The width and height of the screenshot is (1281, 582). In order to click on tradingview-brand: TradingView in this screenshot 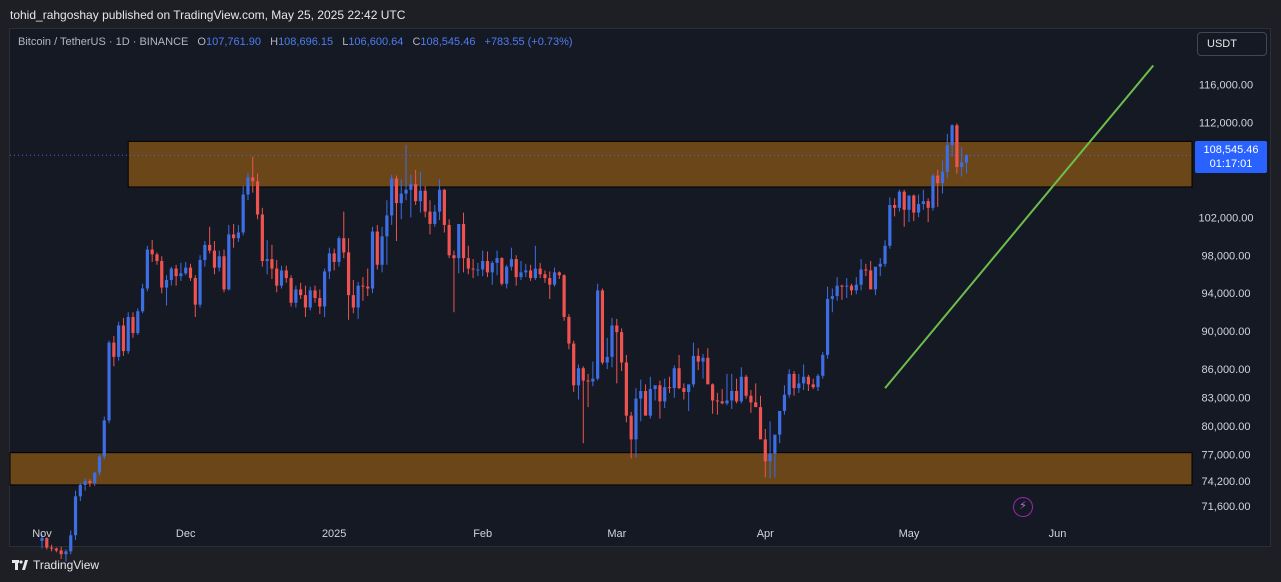, I will do `click(55, 565)`.